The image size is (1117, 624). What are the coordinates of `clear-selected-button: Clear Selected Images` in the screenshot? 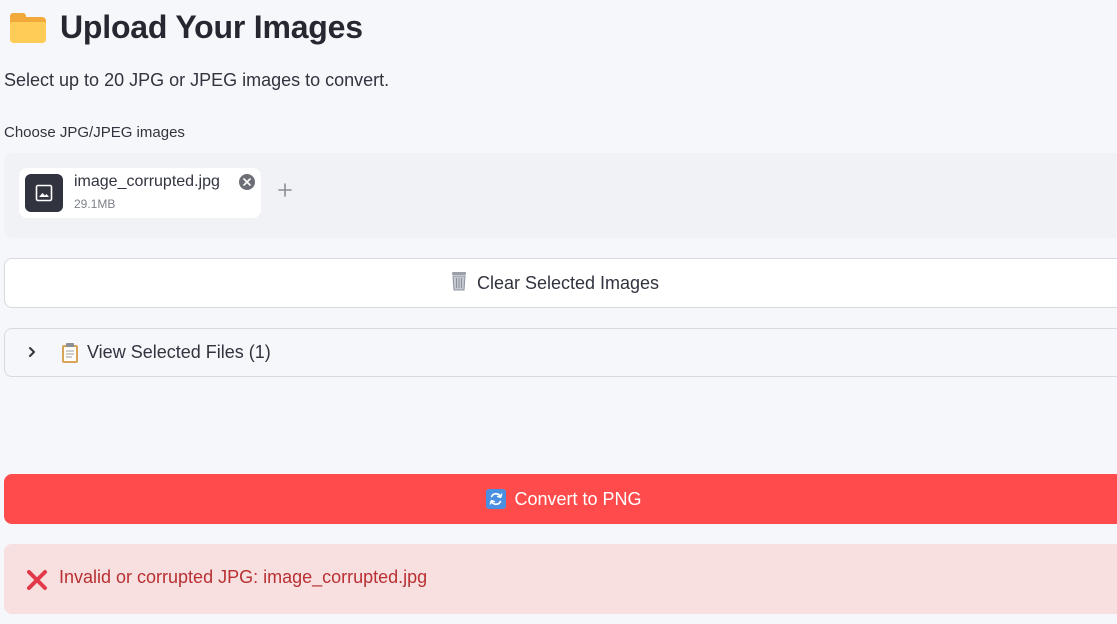 It's located at (560, 283).